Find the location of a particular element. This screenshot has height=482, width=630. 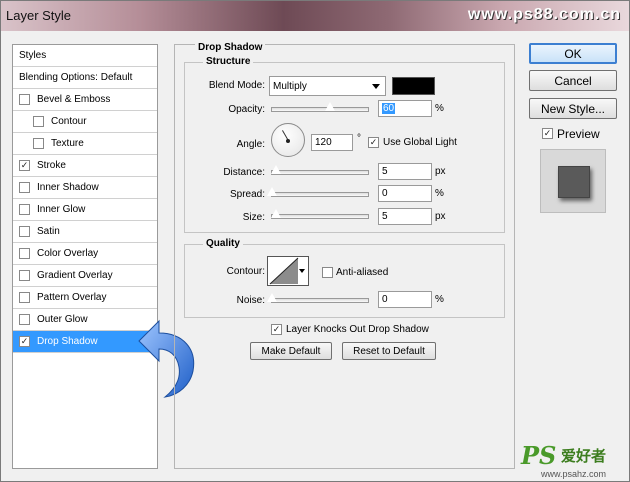

spread-slider is located at coordinates (317, 192).